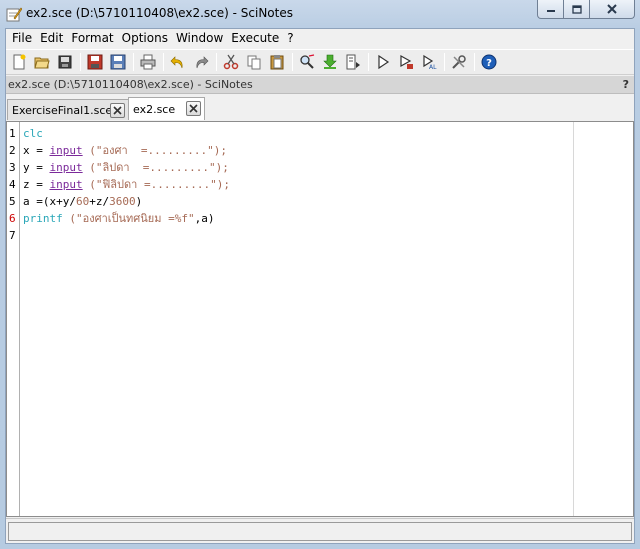 This screenshot has width=640, height=549. What do you see at coordinates (51, 38) in the screenshot?
I see `menu-edit: Edit` at bounding box center [51, 38].